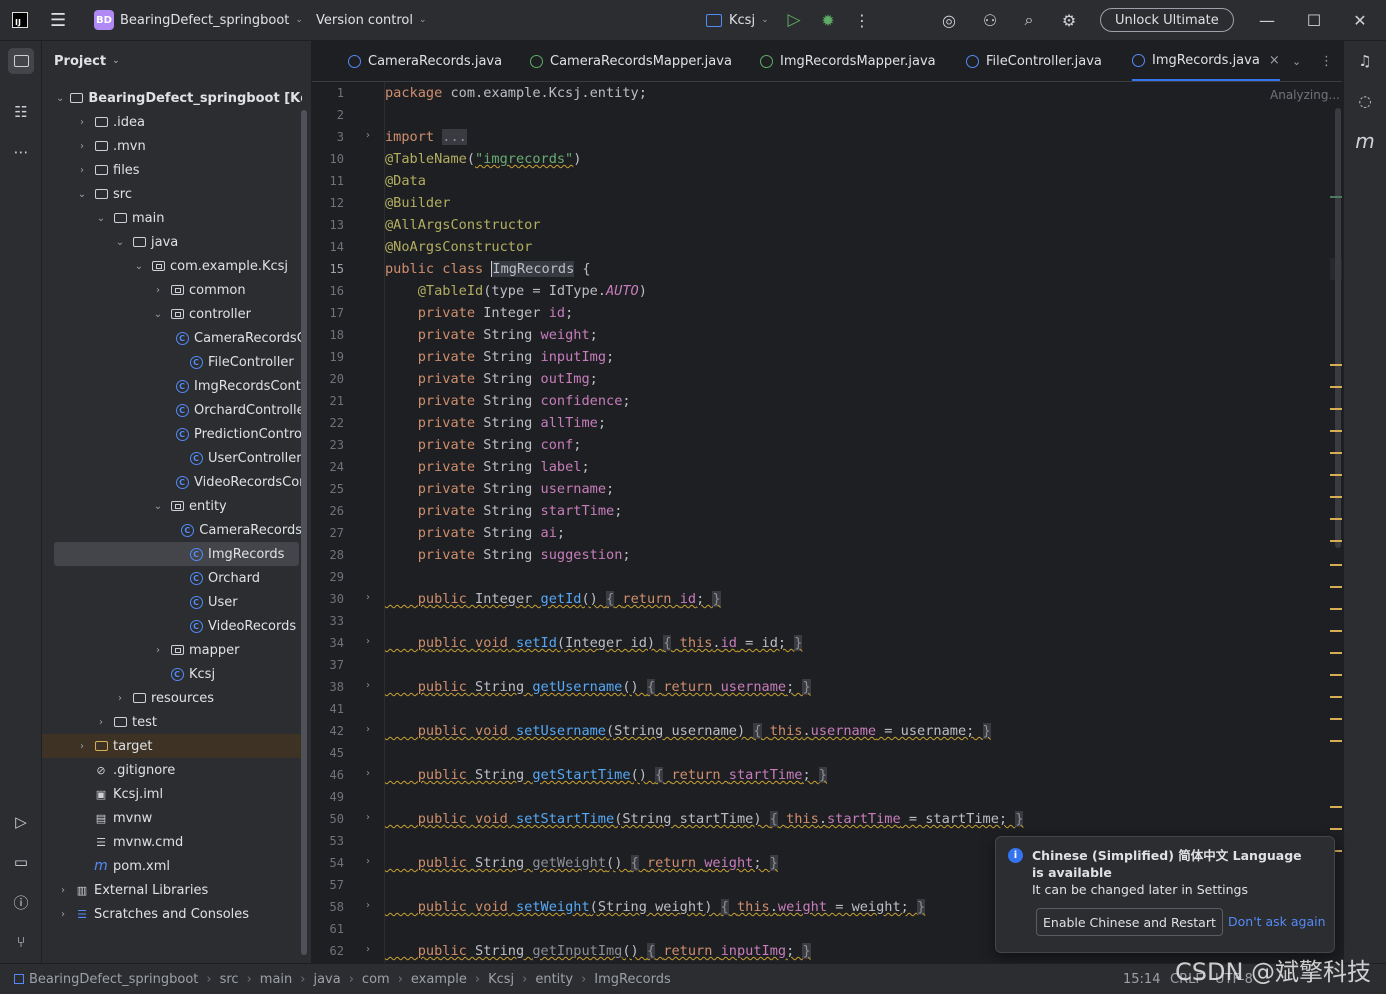 Image resolution: width=1386 pixels, height=994 pixels. I want to click on tab-imgrecordsmapper: ImgRecordsMapper.java, so click(848, 61).